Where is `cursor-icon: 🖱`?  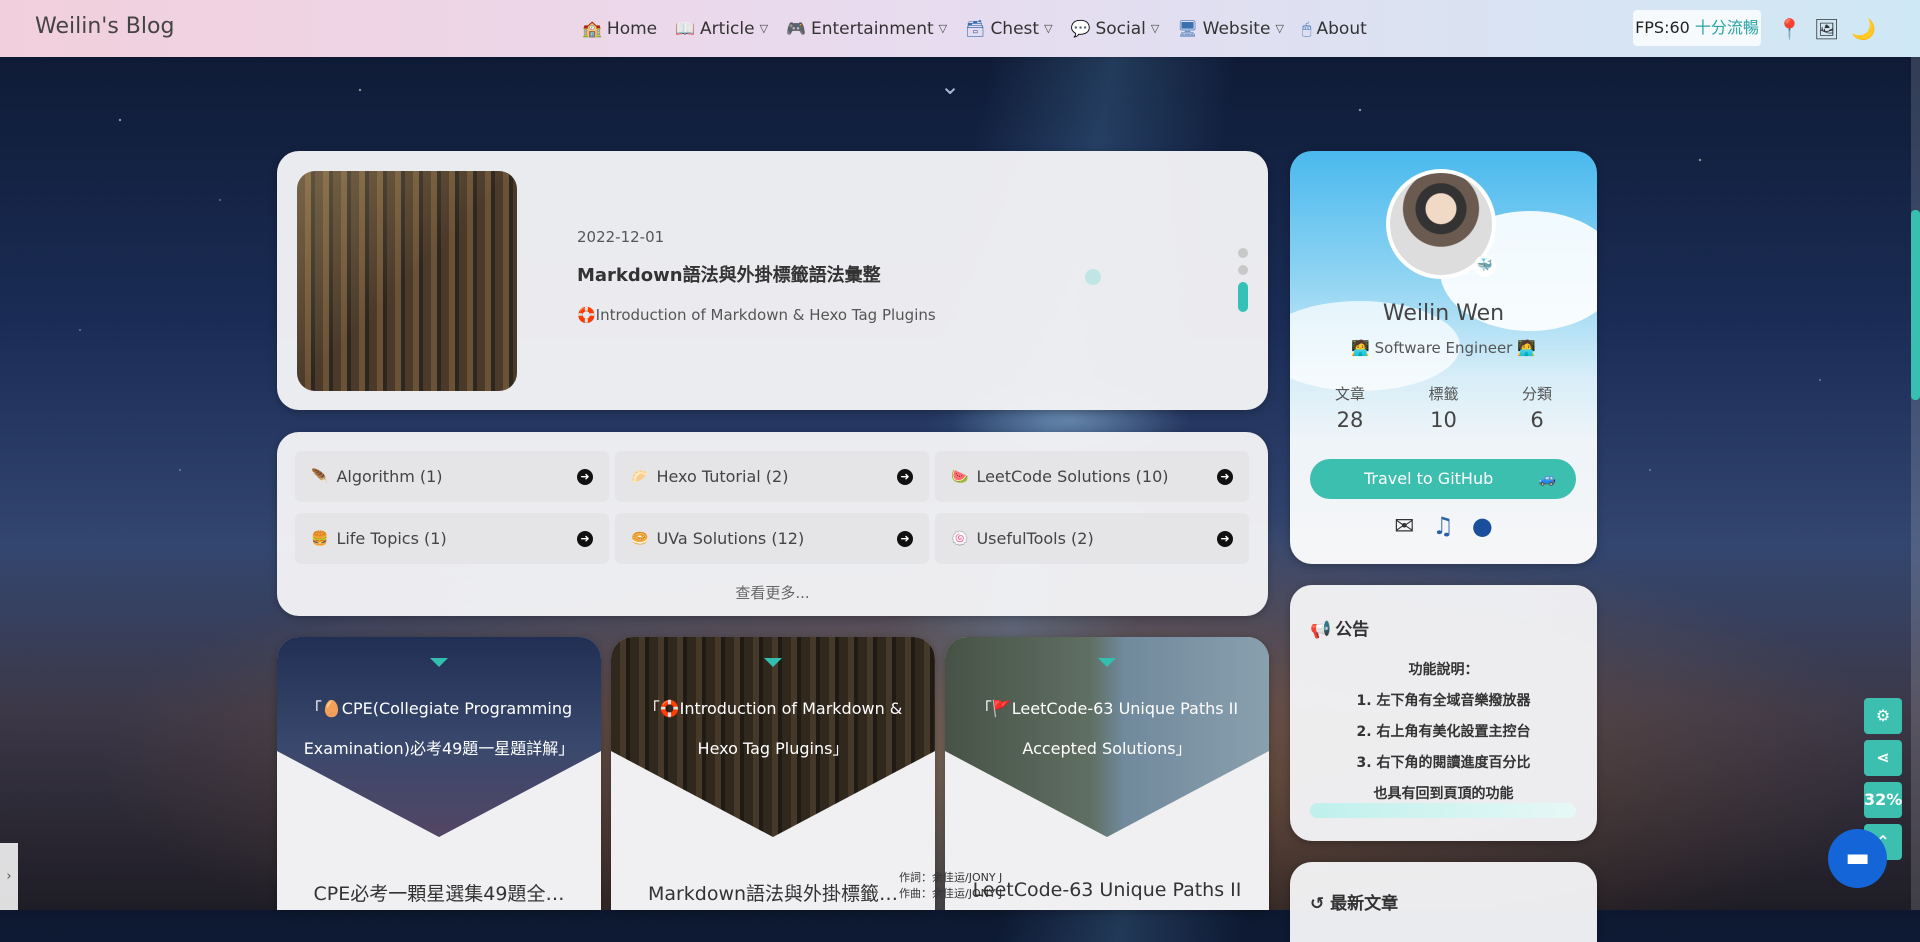 cursor-icon: 🖱 is located at coordinates (1306, 28).